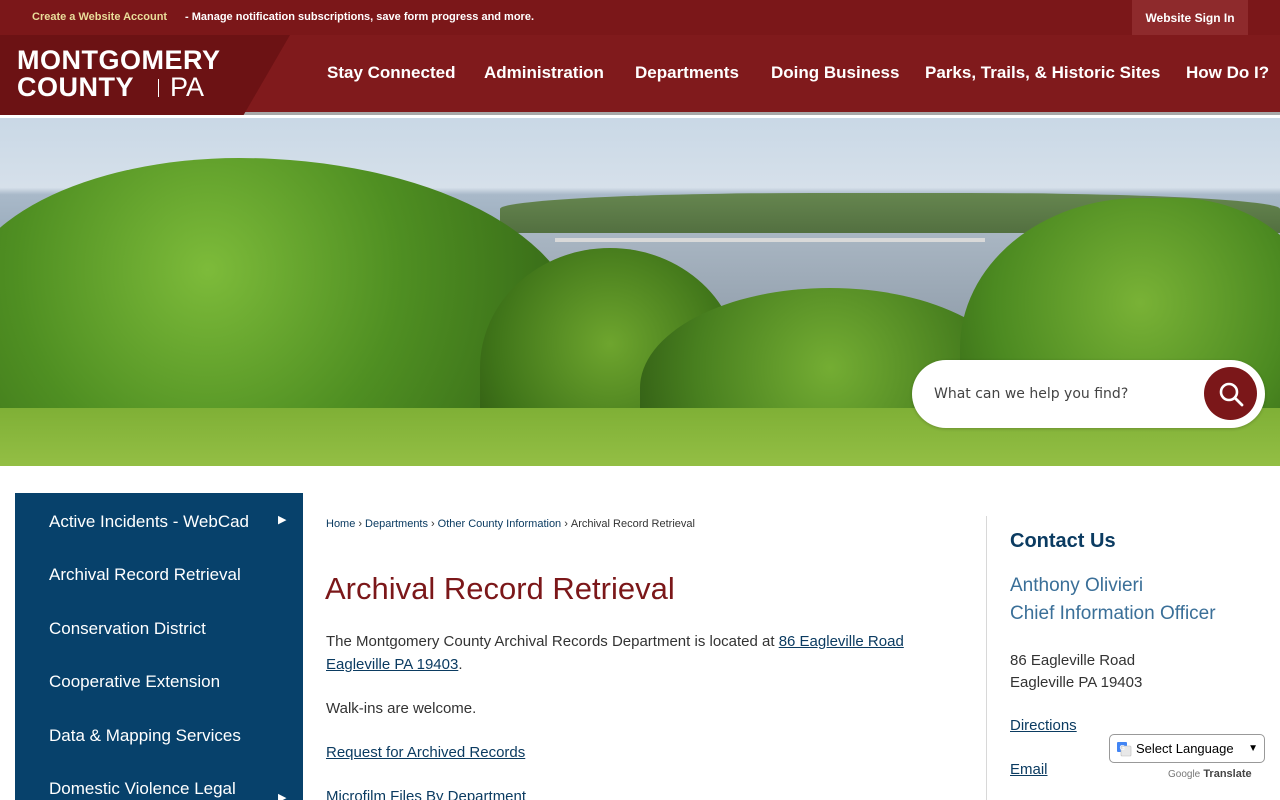  Describe the element at coordinates (1253, 748) in the screenshot. I see `chevron-down-icon: ▼` at that location.